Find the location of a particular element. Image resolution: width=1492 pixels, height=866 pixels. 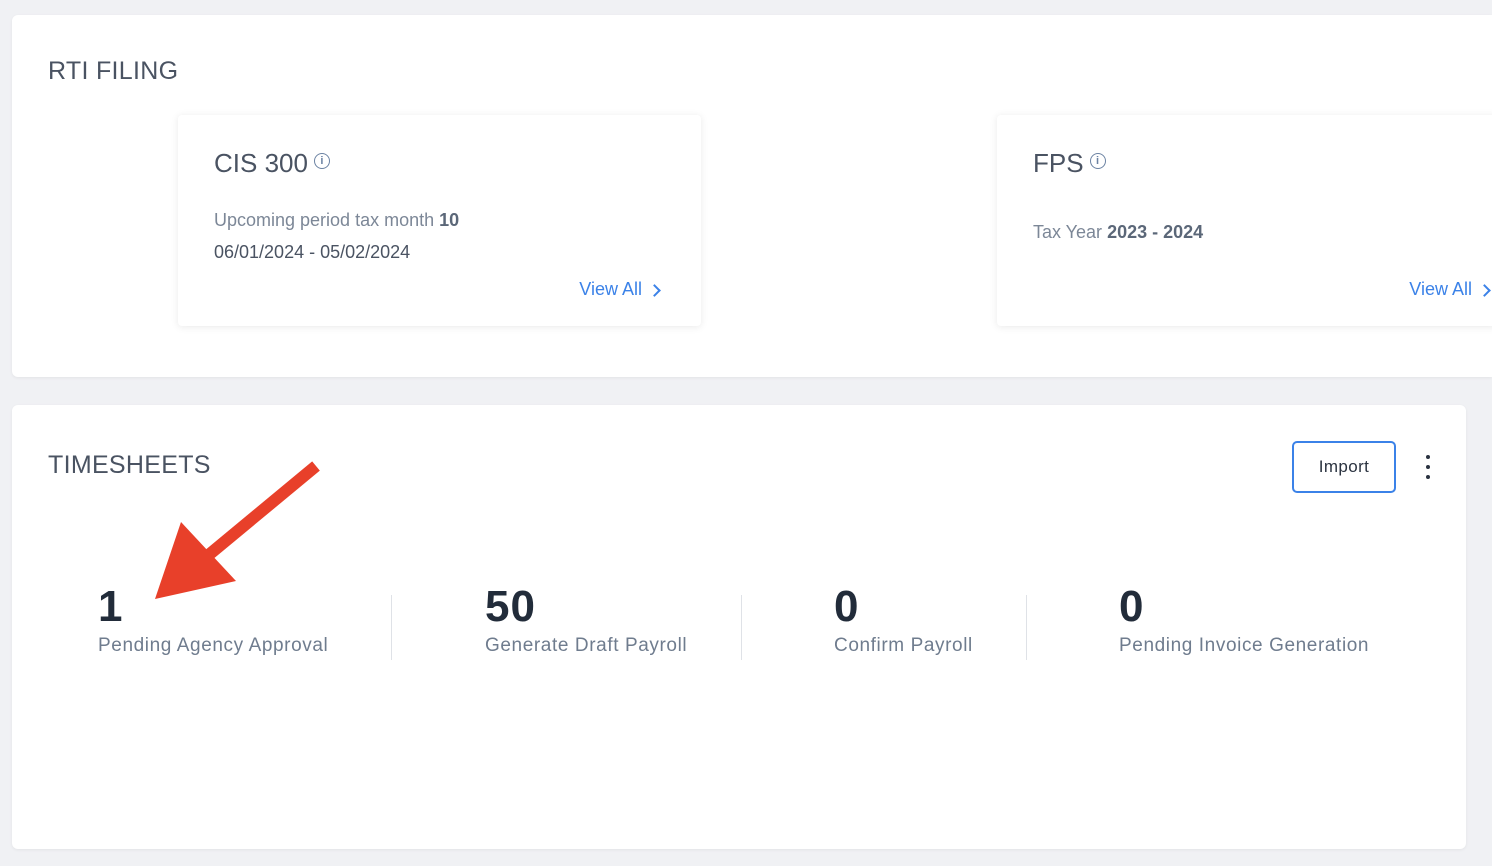

upcoming-prefix: Upcoming period tax month is located at coordinates (327, 220).